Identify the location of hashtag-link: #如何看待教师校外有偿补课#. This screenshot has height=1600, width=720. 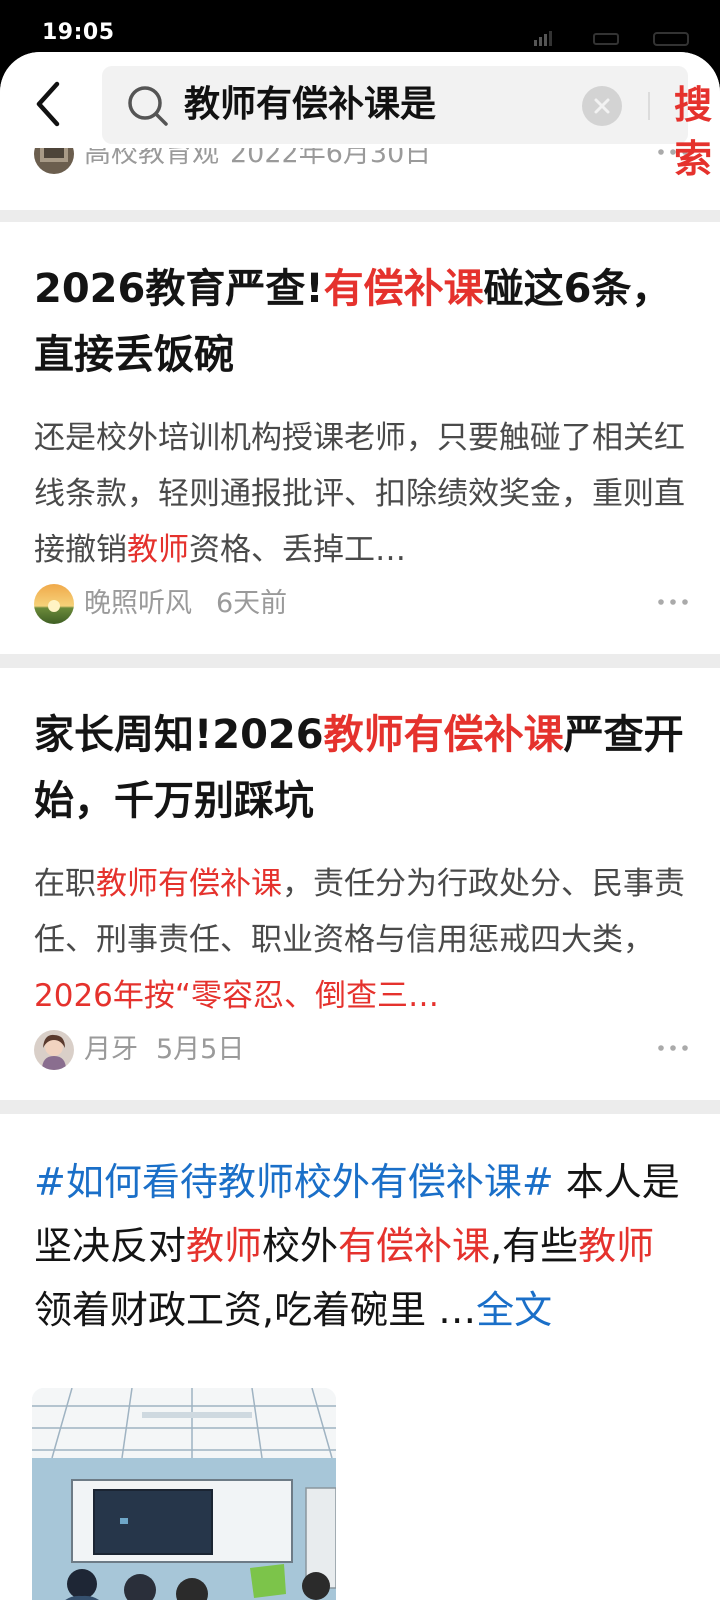
(294, 1182).